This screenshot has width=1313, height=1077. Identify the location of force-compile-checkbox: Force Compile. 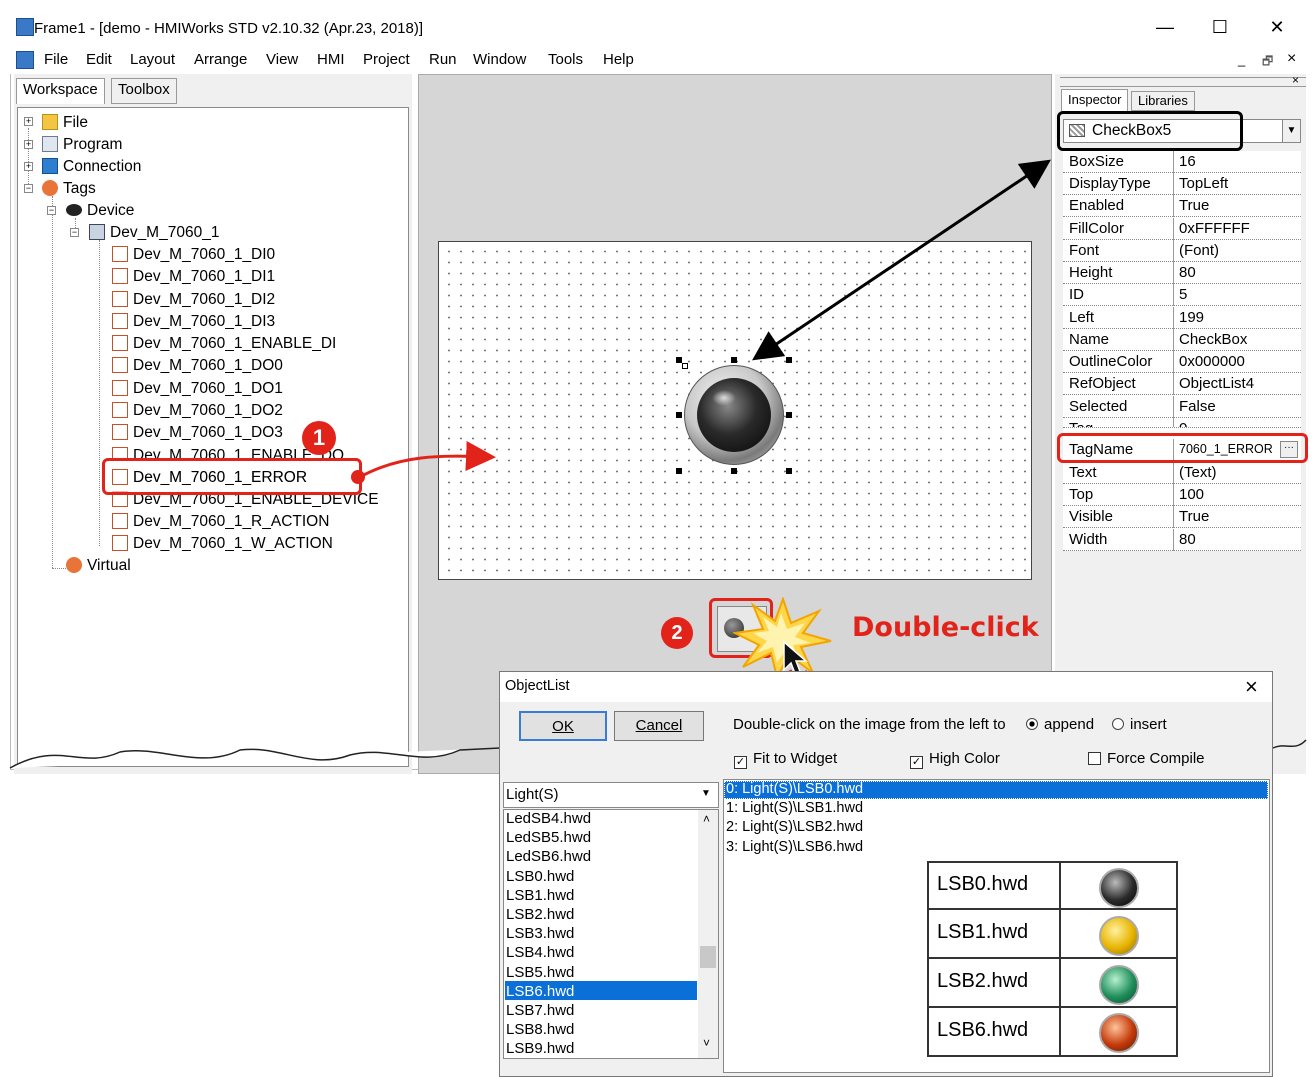
(1146, 758).